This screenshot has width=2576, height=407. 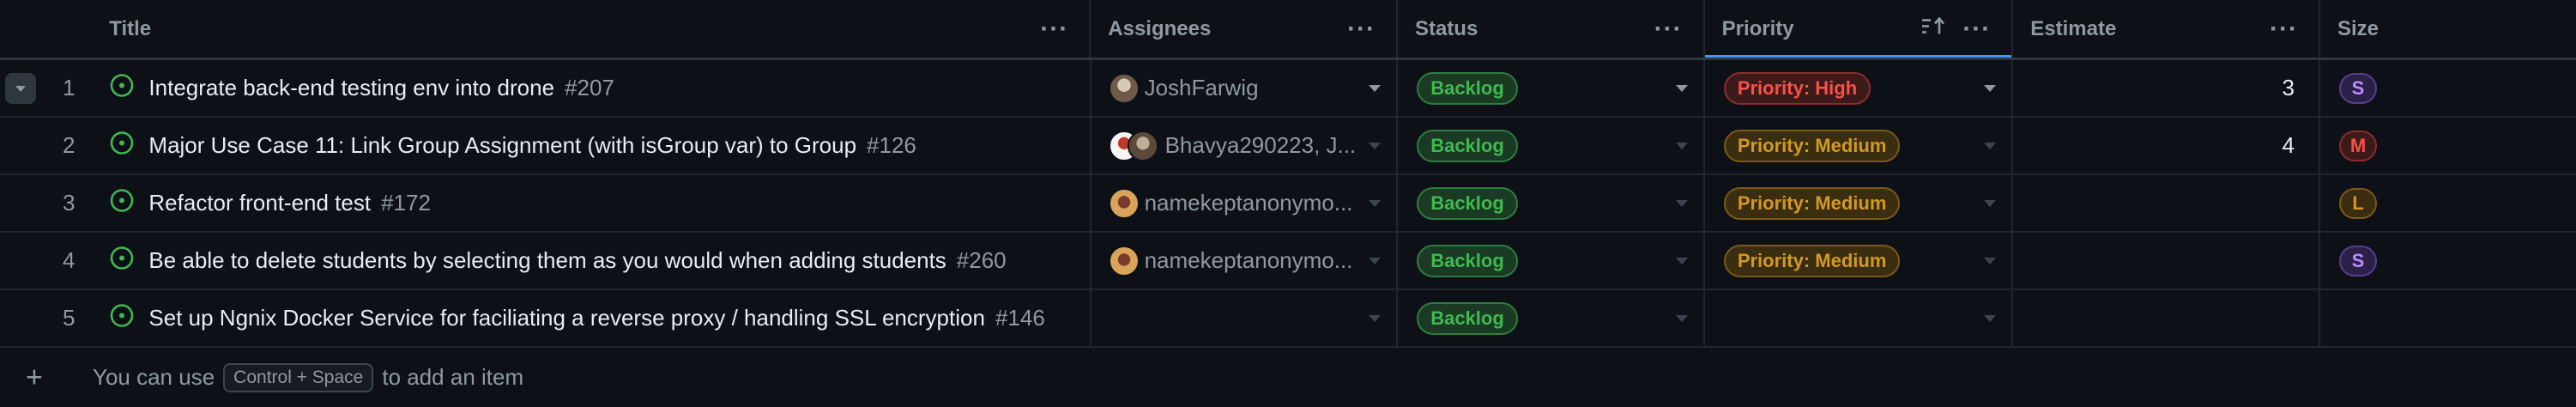 I want to click on keyboard-shortcut: Control + Space, so click(x=298, y=377).